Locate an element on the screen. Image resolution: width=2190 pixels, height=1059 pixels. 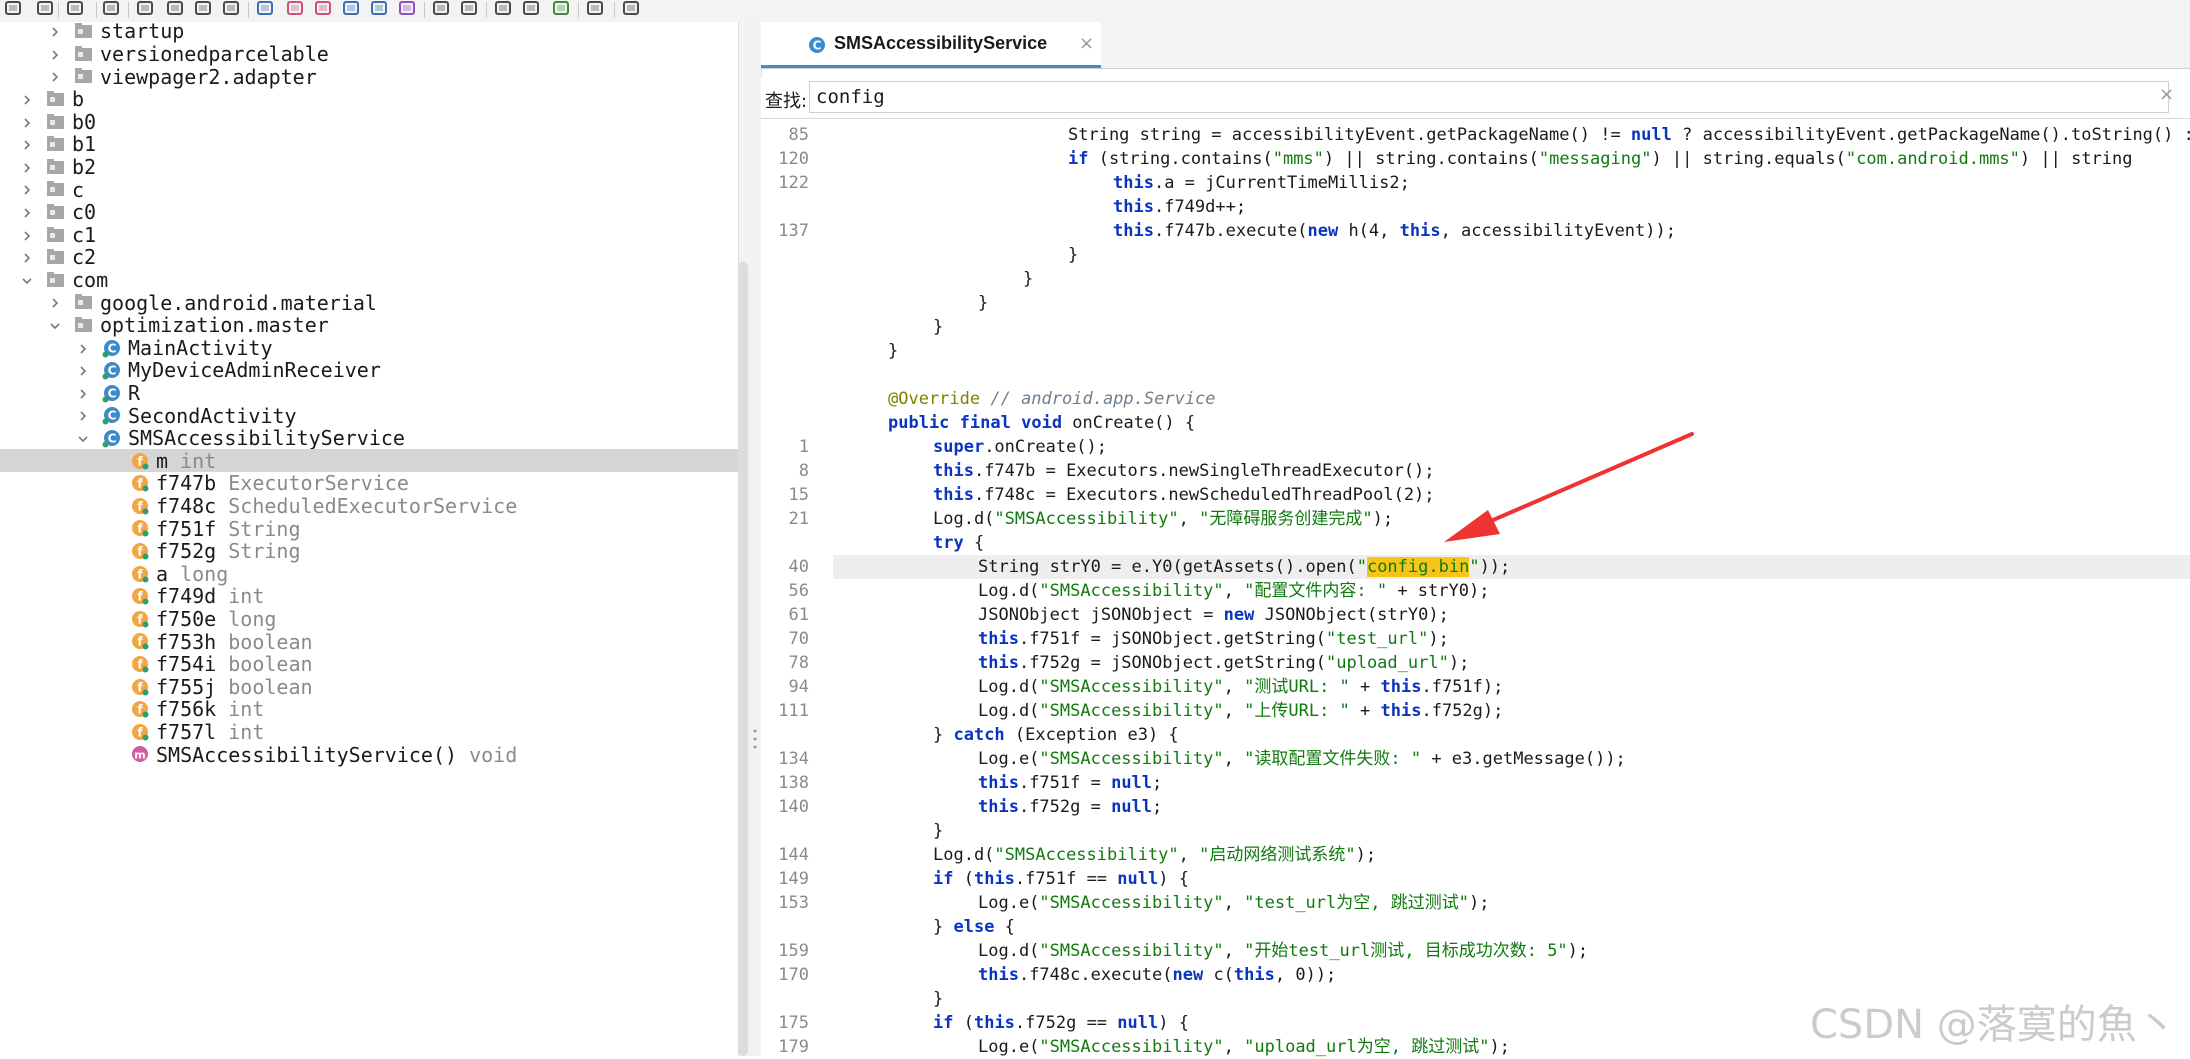
tree-item-versionedparcelable: versionedparcelable is located at coordinates (369, 54).